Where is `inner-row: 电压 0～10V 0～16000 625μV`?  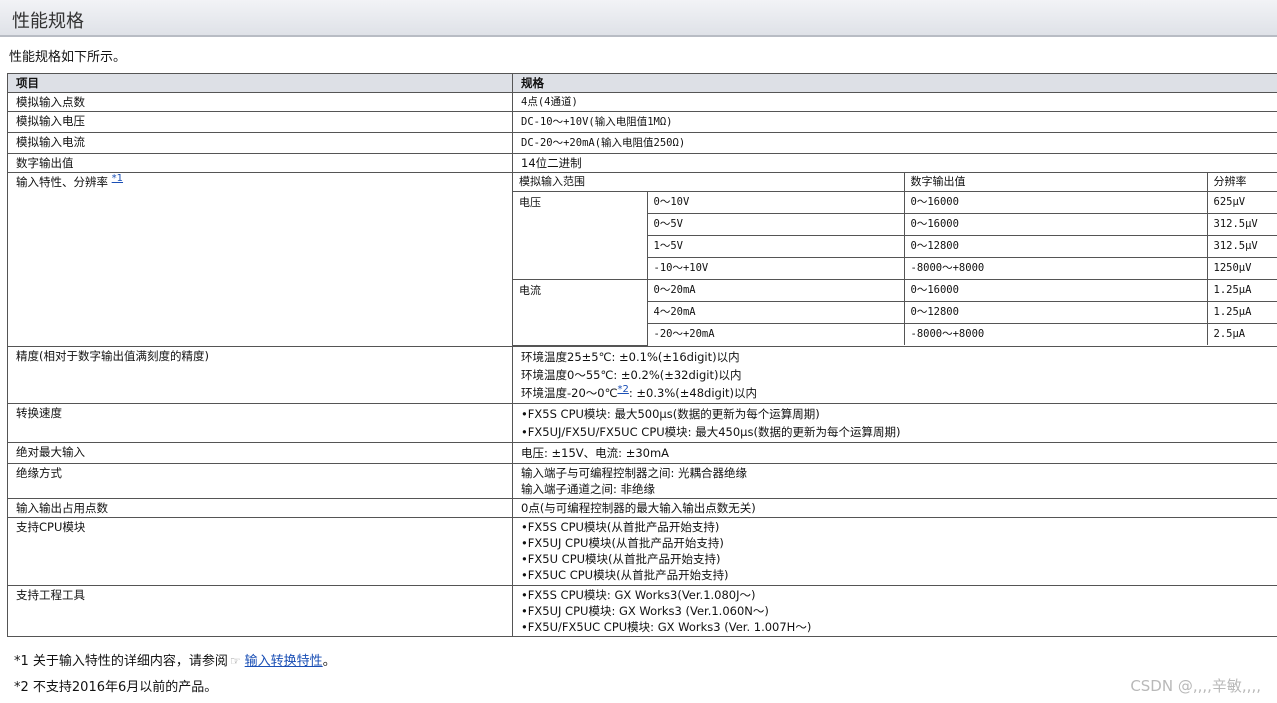 inner-row: 电压 0～10V 0～16000 625μV is located at coordinates (895, 235).